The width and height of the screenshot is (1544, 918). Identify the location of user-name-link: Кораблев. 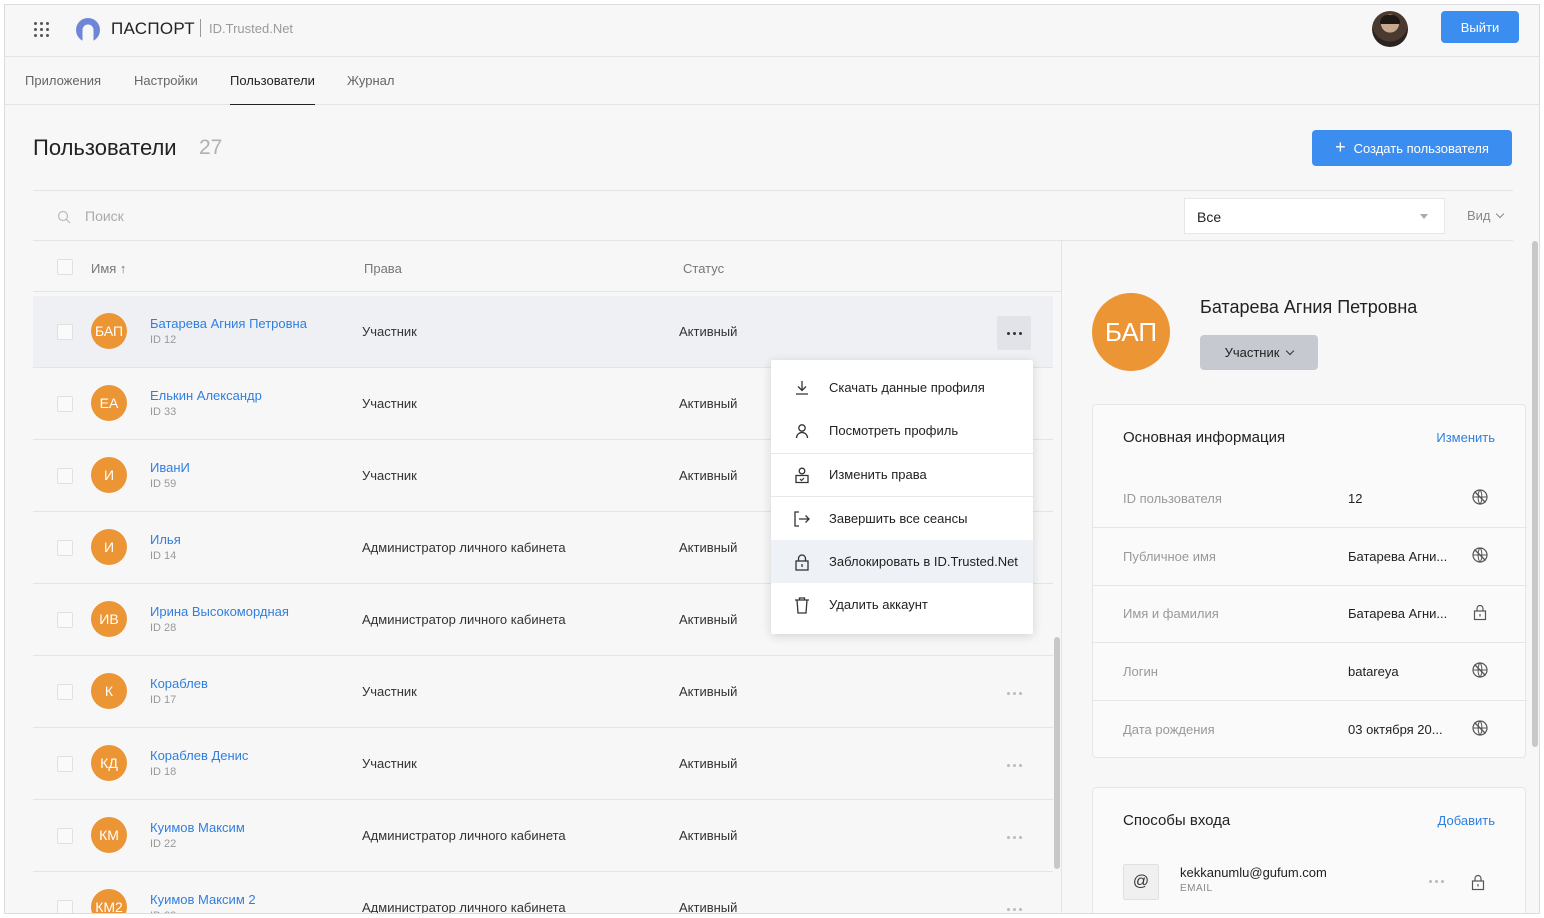
(179, 683).